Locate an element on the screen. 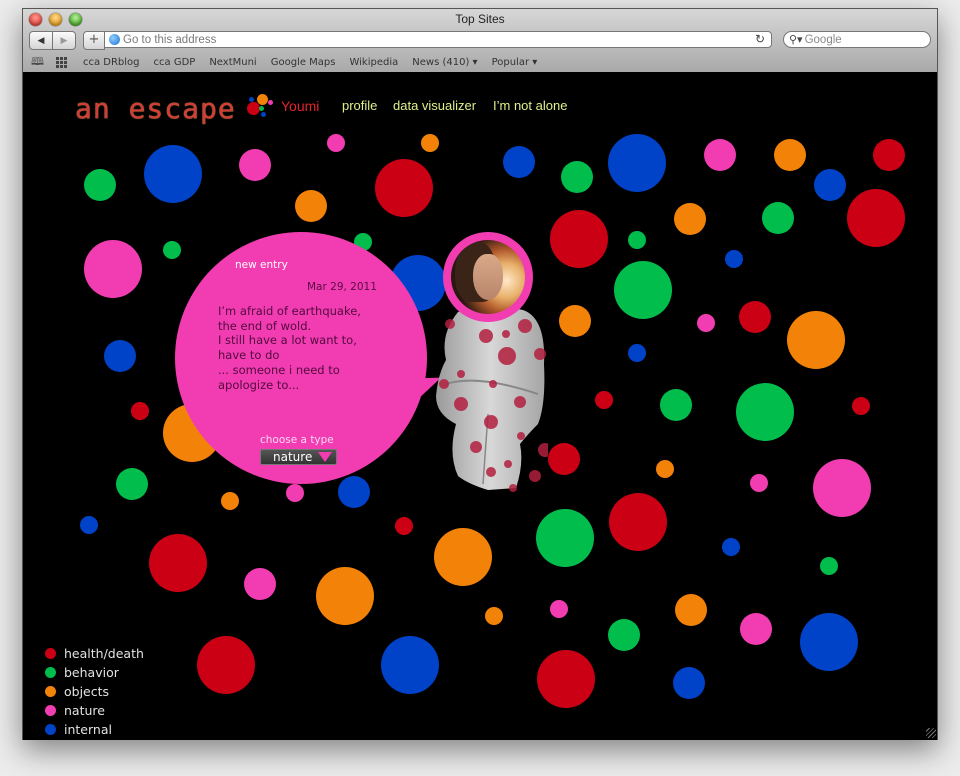  user-name-link: Youmi is located at coordinates (300, 106).